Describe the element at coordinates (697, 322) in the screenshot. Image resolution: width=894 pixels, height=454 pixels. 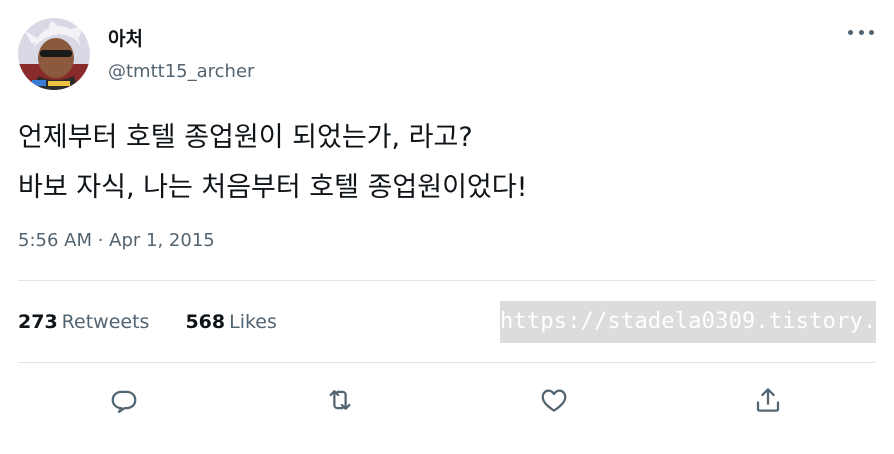
I see `watermark: https://stadela0309.tistory.com` at that location.